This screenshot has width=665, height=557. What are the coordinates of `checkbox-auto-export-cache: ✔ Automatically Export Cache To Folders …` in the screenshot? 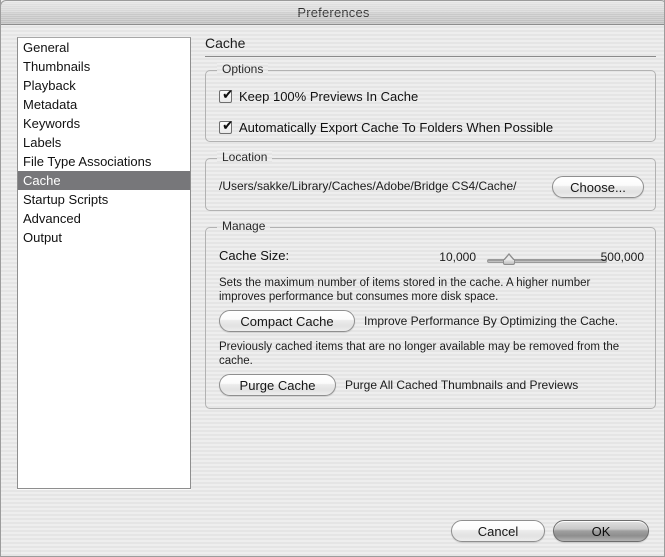 It's located at (386, 126).